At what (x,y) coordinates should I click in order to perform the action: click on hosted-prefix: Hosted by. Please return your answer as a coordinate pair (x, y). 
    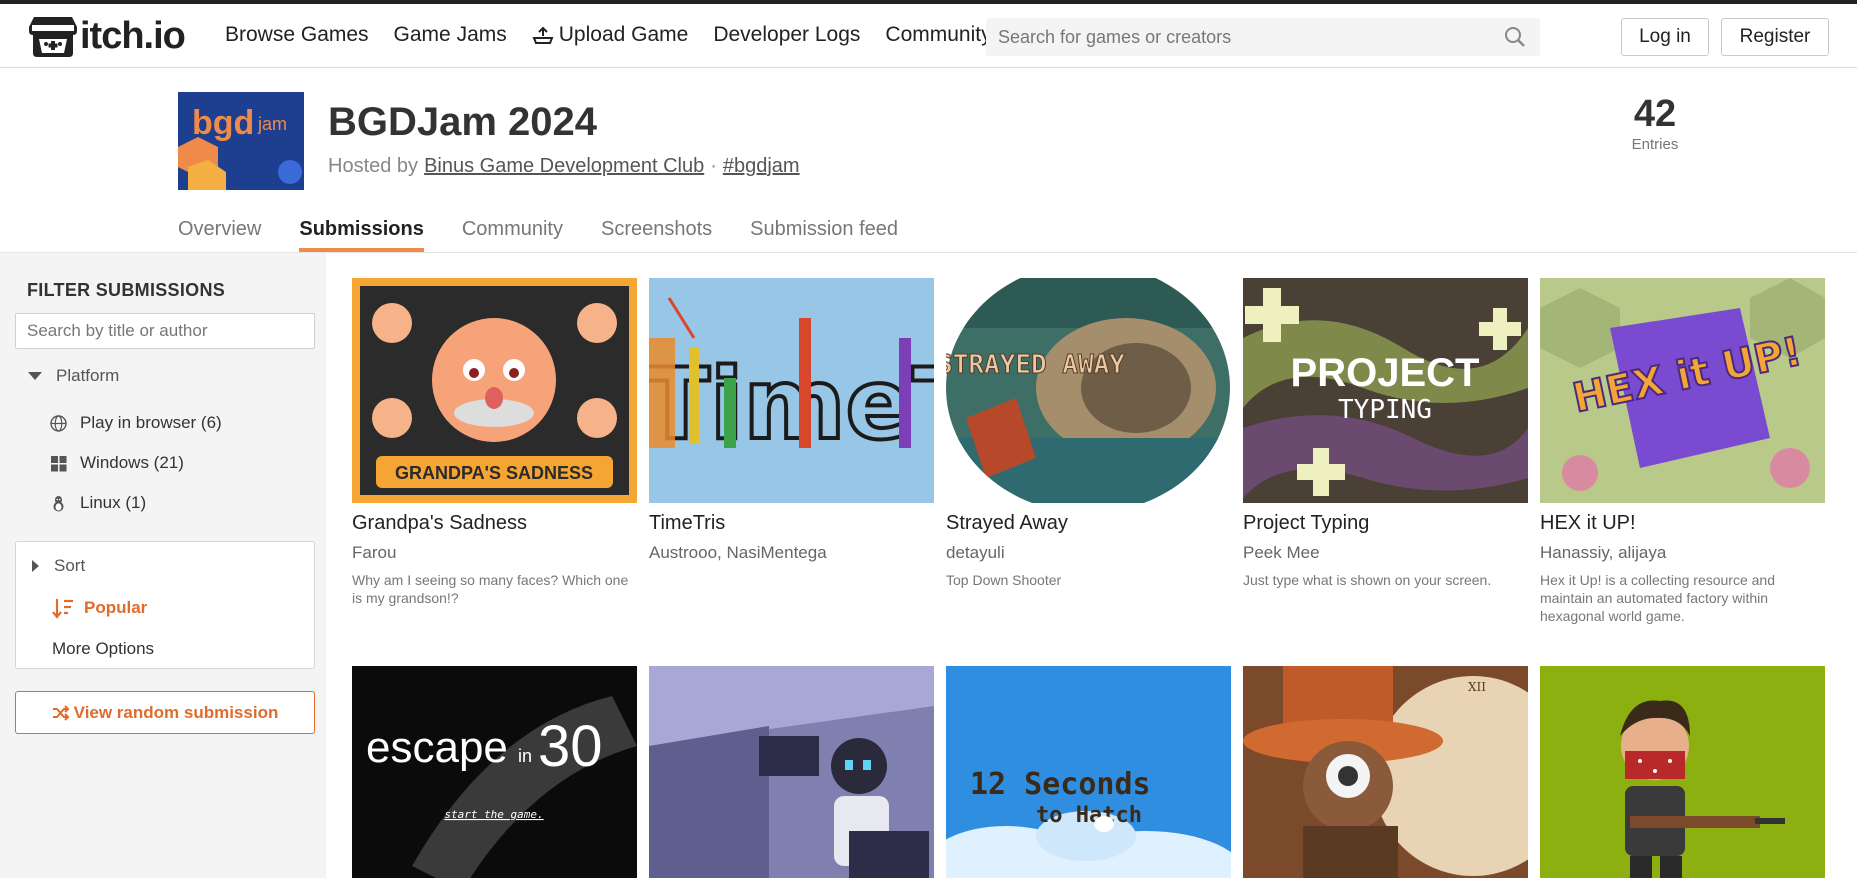
    Looking at the image, I should click on (373, 166).